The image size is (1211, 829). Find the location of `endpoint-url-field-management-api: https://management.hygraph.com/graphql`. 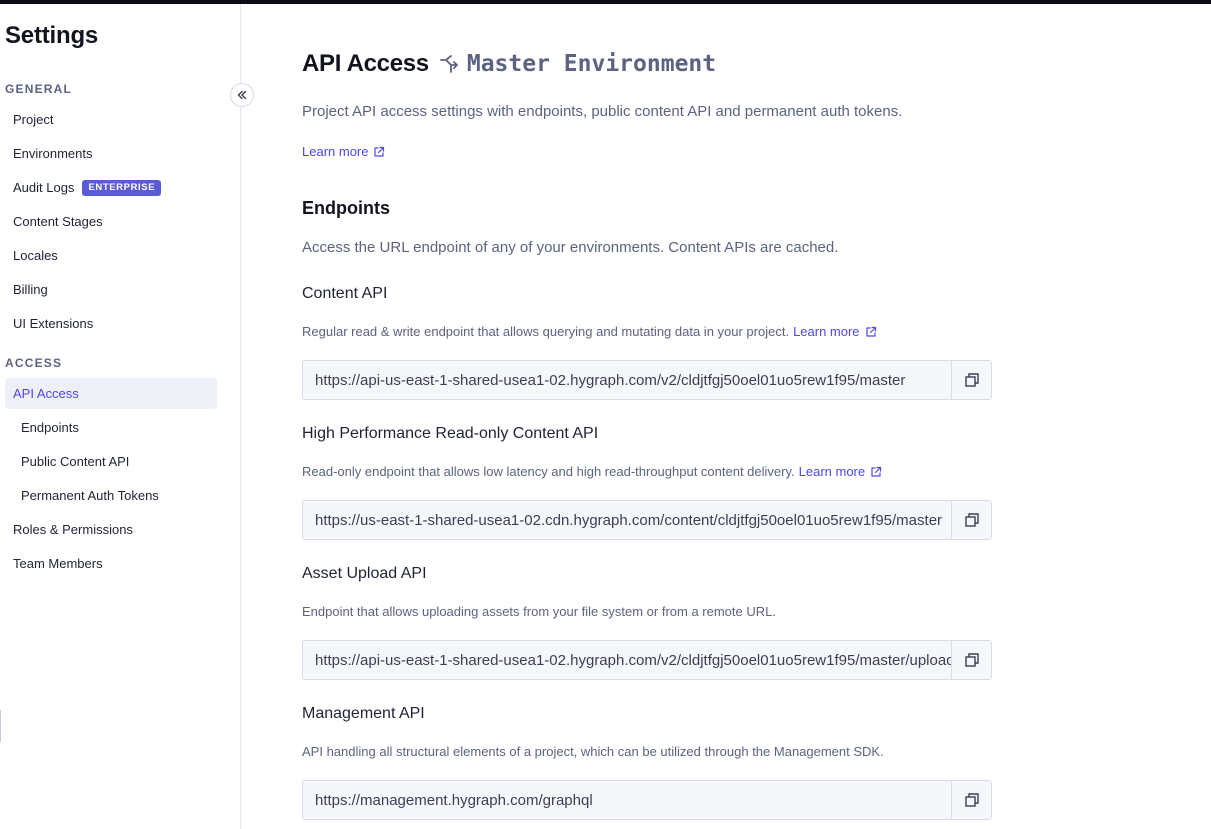

endpoint-url-field-management-api: https://management.hygraph.com/graphql is located at coordinates (647, 800).